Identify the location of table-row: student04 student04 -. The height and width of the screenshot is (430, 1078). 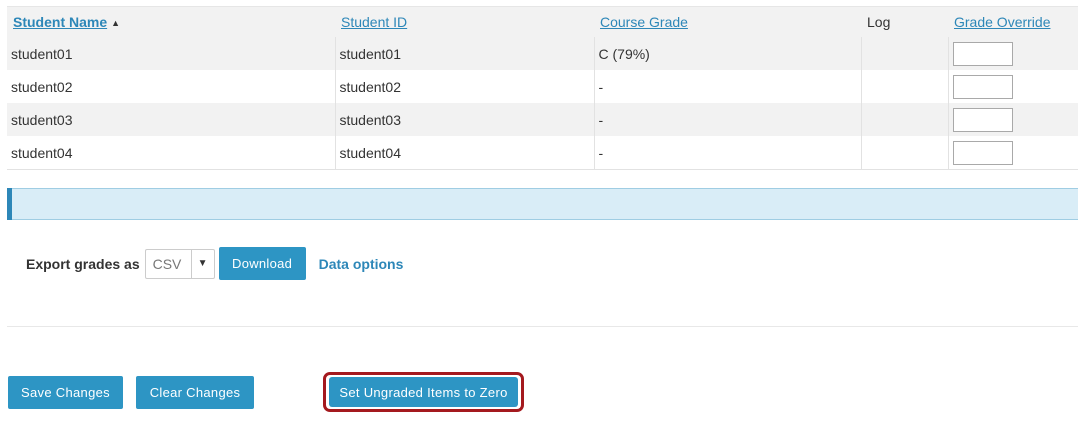
(542, 153).